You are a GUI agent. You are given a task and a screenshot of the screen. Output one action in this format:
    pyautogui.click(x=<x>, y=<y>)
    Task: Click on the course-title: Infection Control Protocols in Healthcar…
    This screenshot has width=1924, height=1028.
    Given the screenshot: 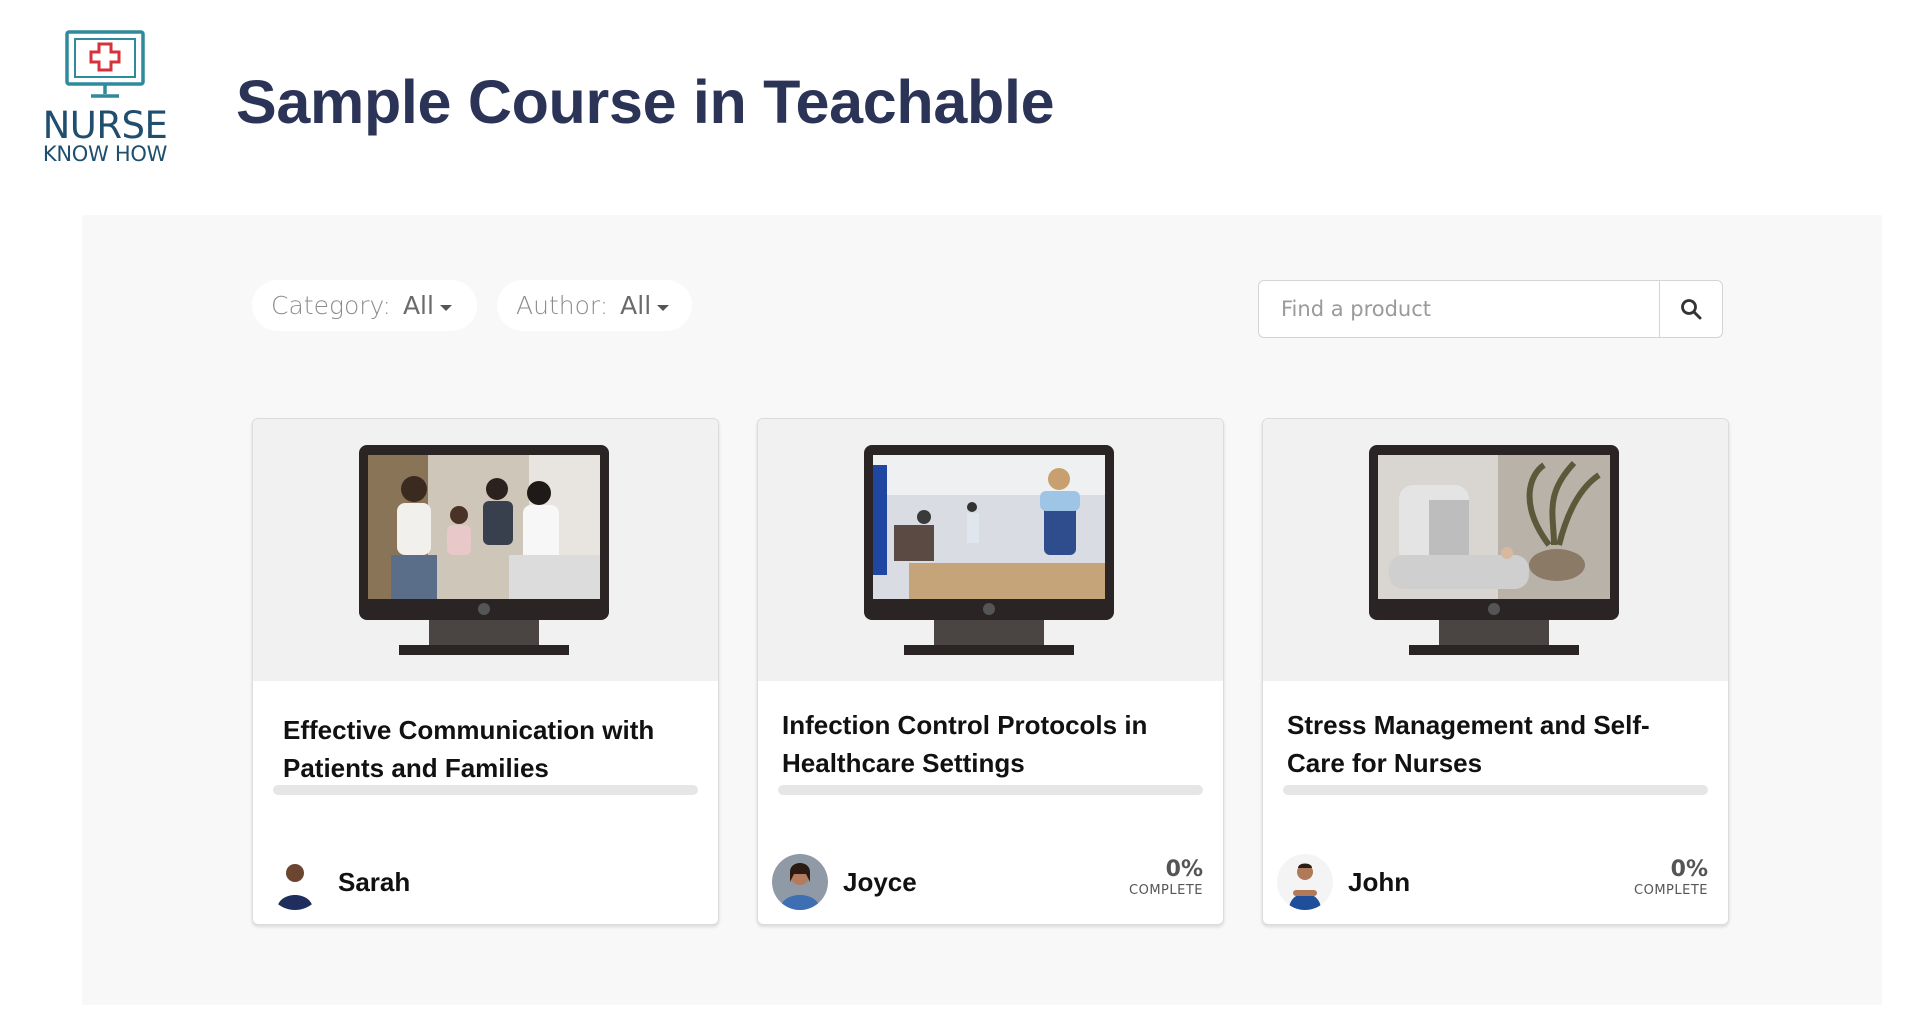 What is the action you would take?
    pyautogui.click(x=987, y=744)
    